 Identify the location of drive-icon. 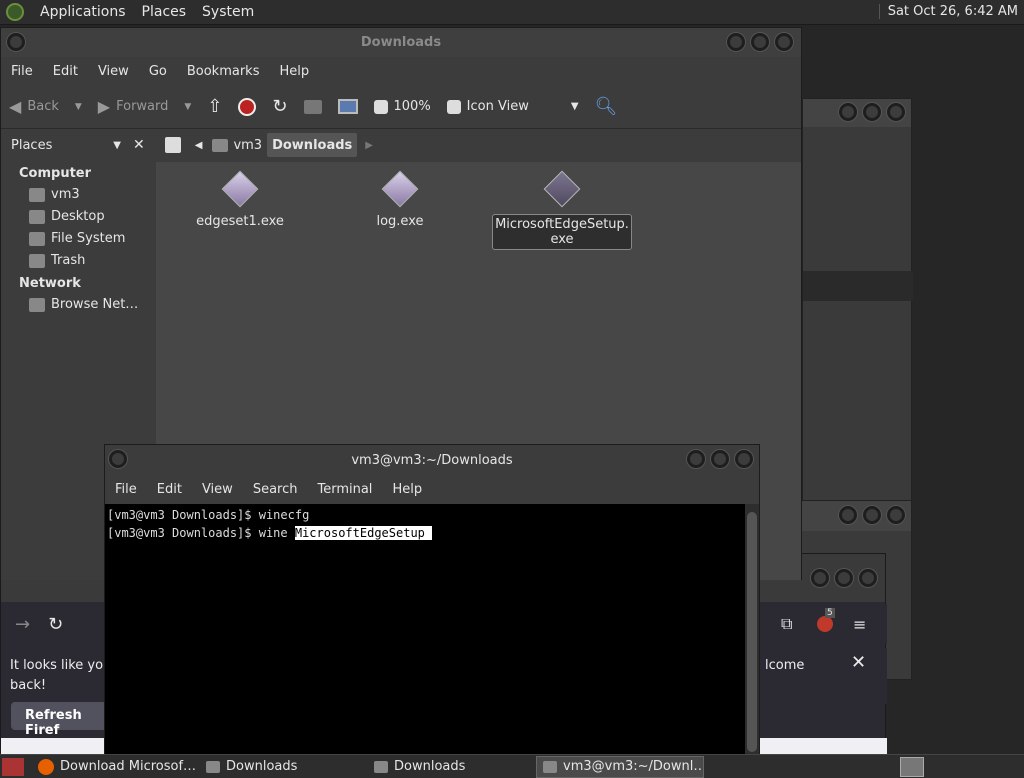
(37, 238).